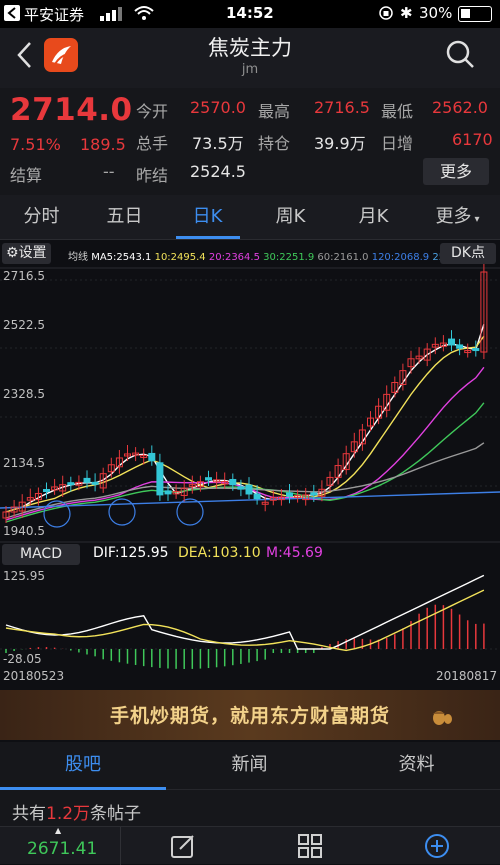  Describe the element at coordinates (289, 257) in the screenshot. I see `ma30-value: 30:2251.9` at that location.